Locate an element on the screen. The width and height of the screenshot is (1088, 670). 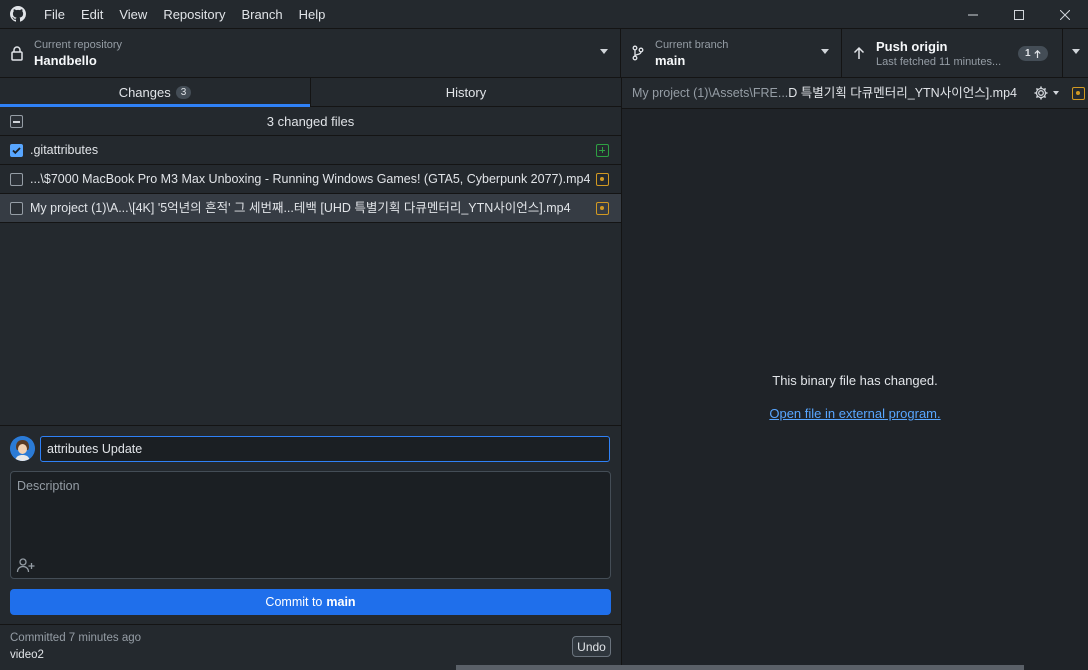
menu-view: View is located at coordinates (133, 14).